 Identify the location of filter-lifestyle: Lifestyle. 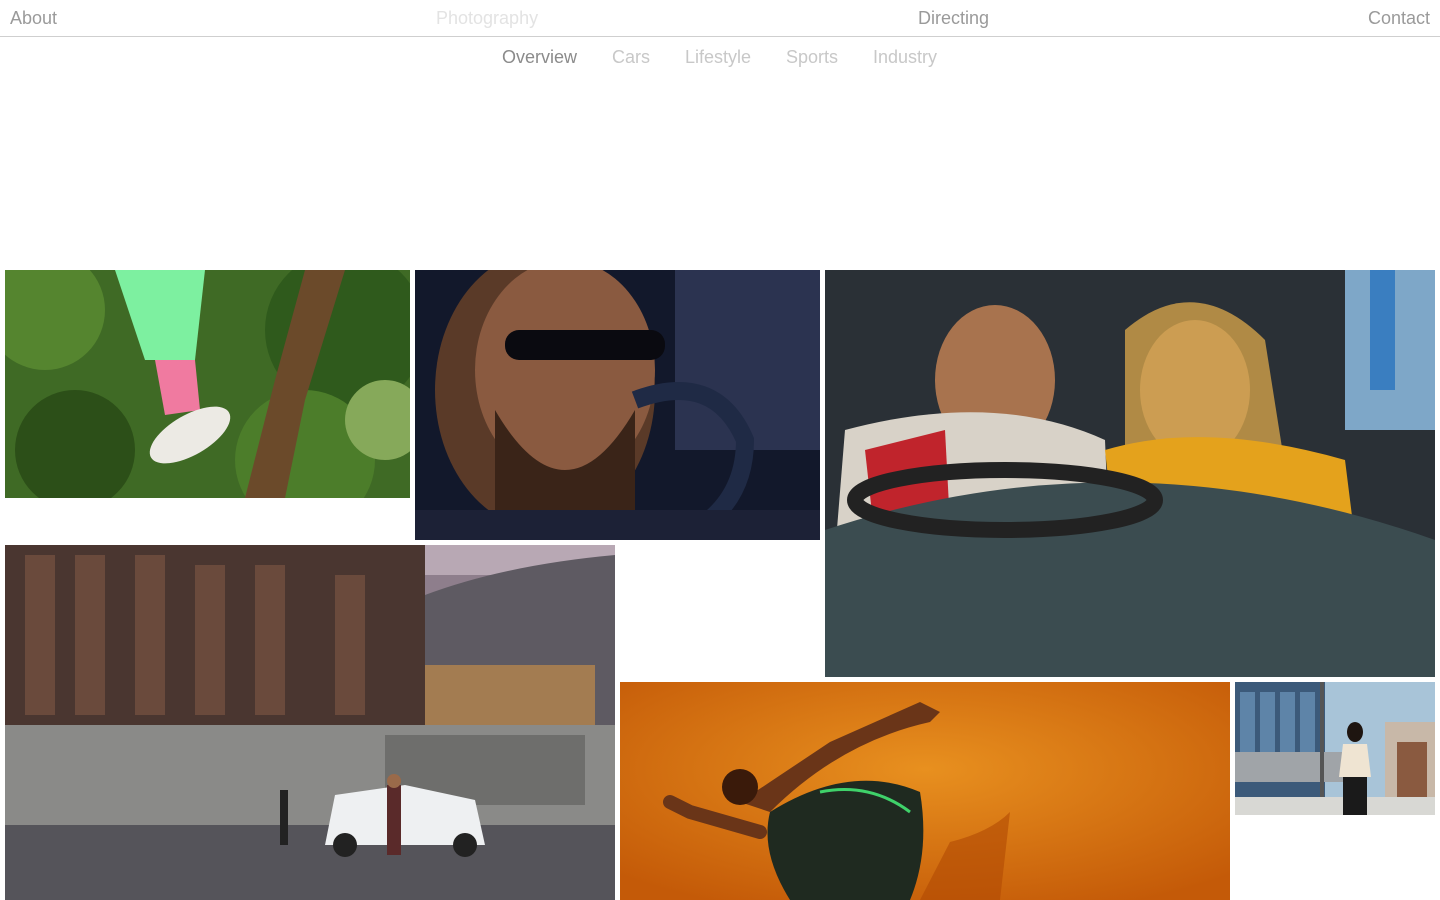
(718, 57).